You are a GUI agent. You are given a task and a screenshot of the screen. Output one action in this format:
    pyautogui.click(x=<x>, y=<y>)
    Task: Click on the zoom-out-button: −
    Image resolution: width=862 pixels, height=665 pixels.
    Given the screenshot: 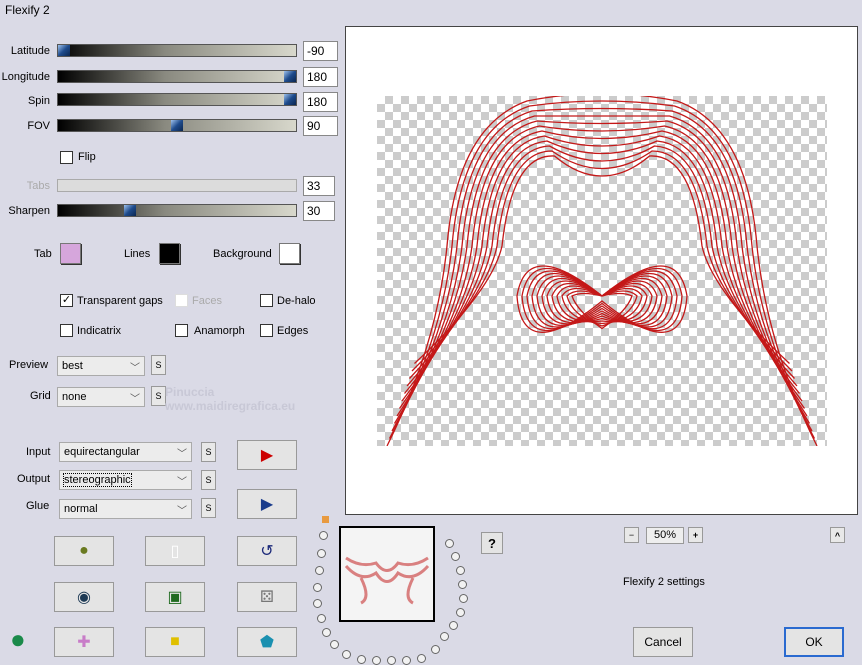 What is the action you would take?
    pyautogui.click(x=631, y=535)
    